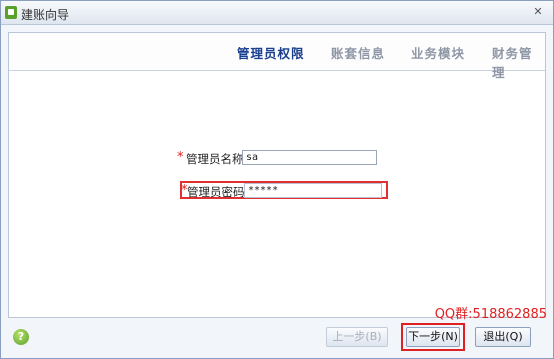 The width and height of the screenshot is (554, 359). I want to click on app-icon, so click(11, 12).